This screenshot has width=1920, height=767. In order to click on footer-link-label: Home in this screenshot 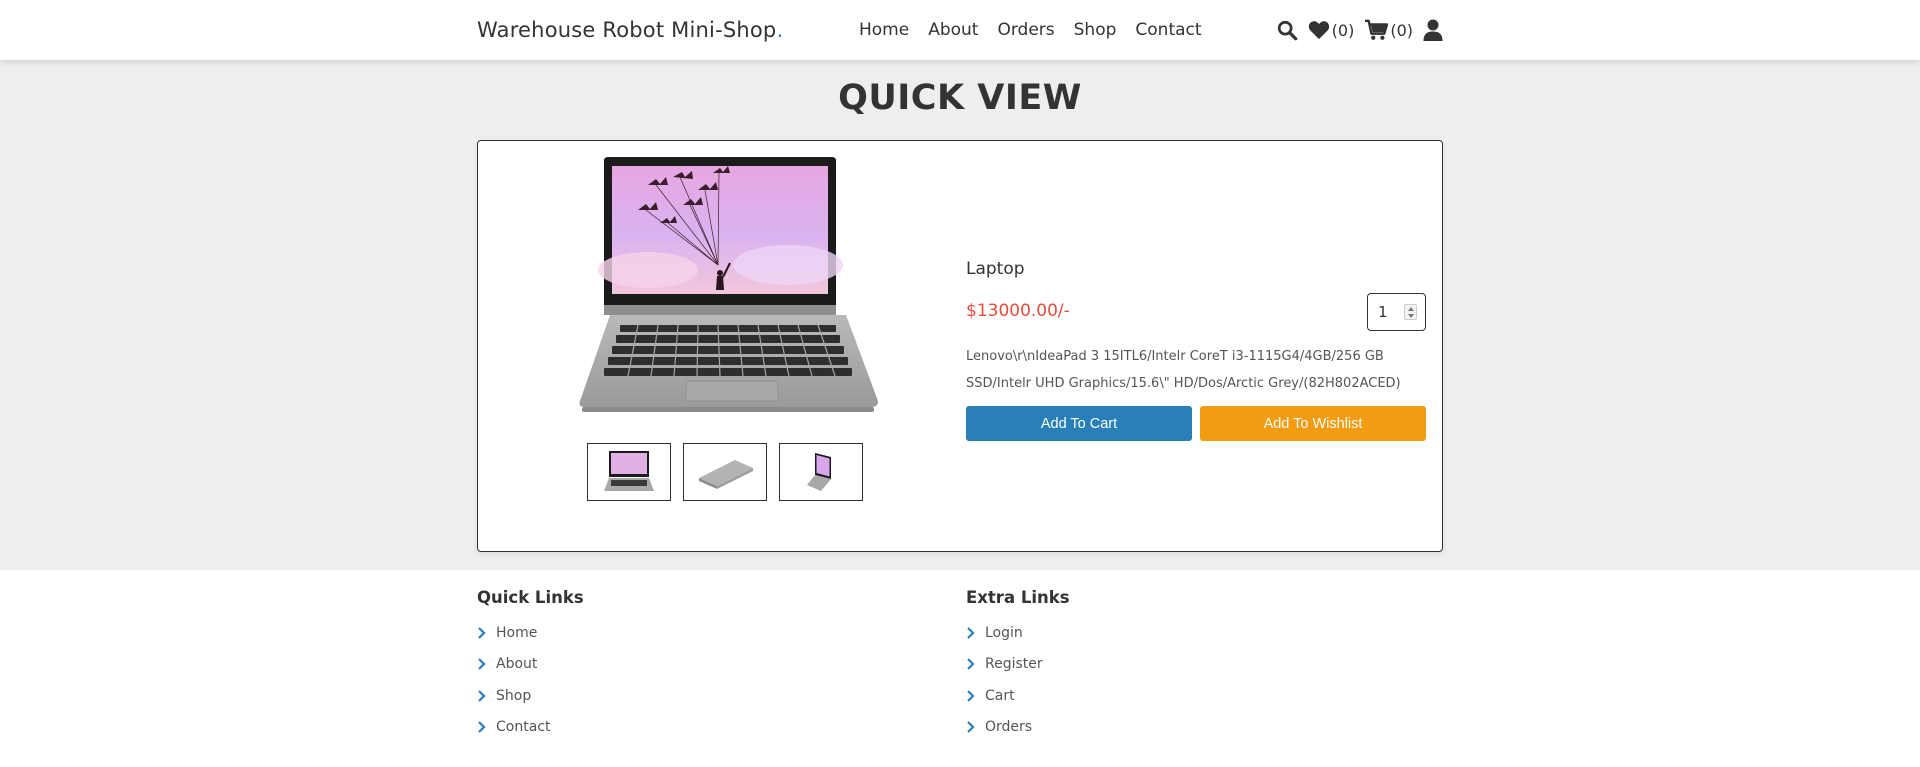, I will do `click(517, 632)`.